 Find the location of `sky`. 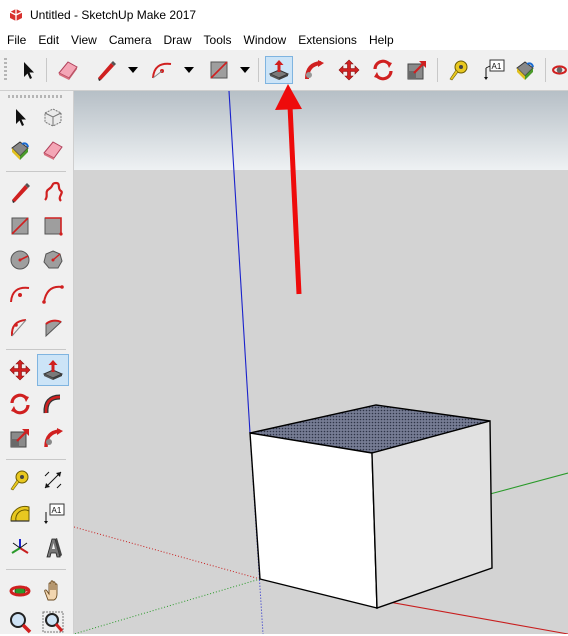

sky is located at coordinates (321, 130).